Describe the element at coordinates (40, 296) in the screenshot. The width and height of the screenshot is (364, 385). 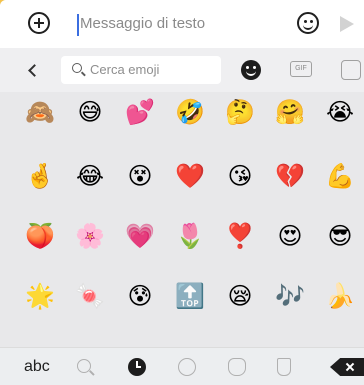
I see `emoji-glowing-star: 🌟` at that location.